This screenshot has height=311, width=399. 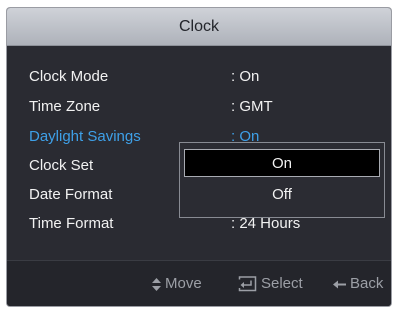 I want to click on button-hint-bar: Move Select Back, so click(x=199, y=283).